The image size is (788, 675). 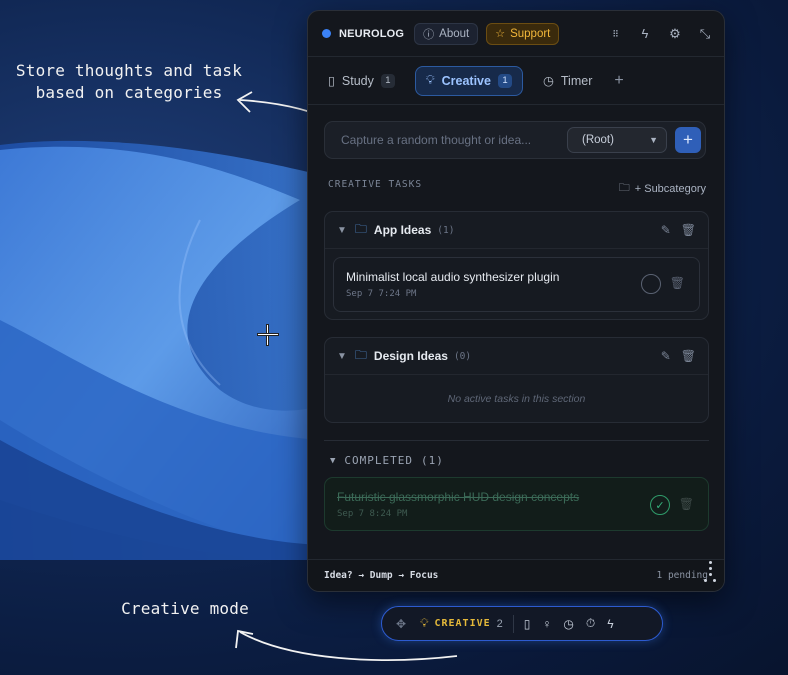 I want to click on star-icon: ☆, so click(x=500, y=34).